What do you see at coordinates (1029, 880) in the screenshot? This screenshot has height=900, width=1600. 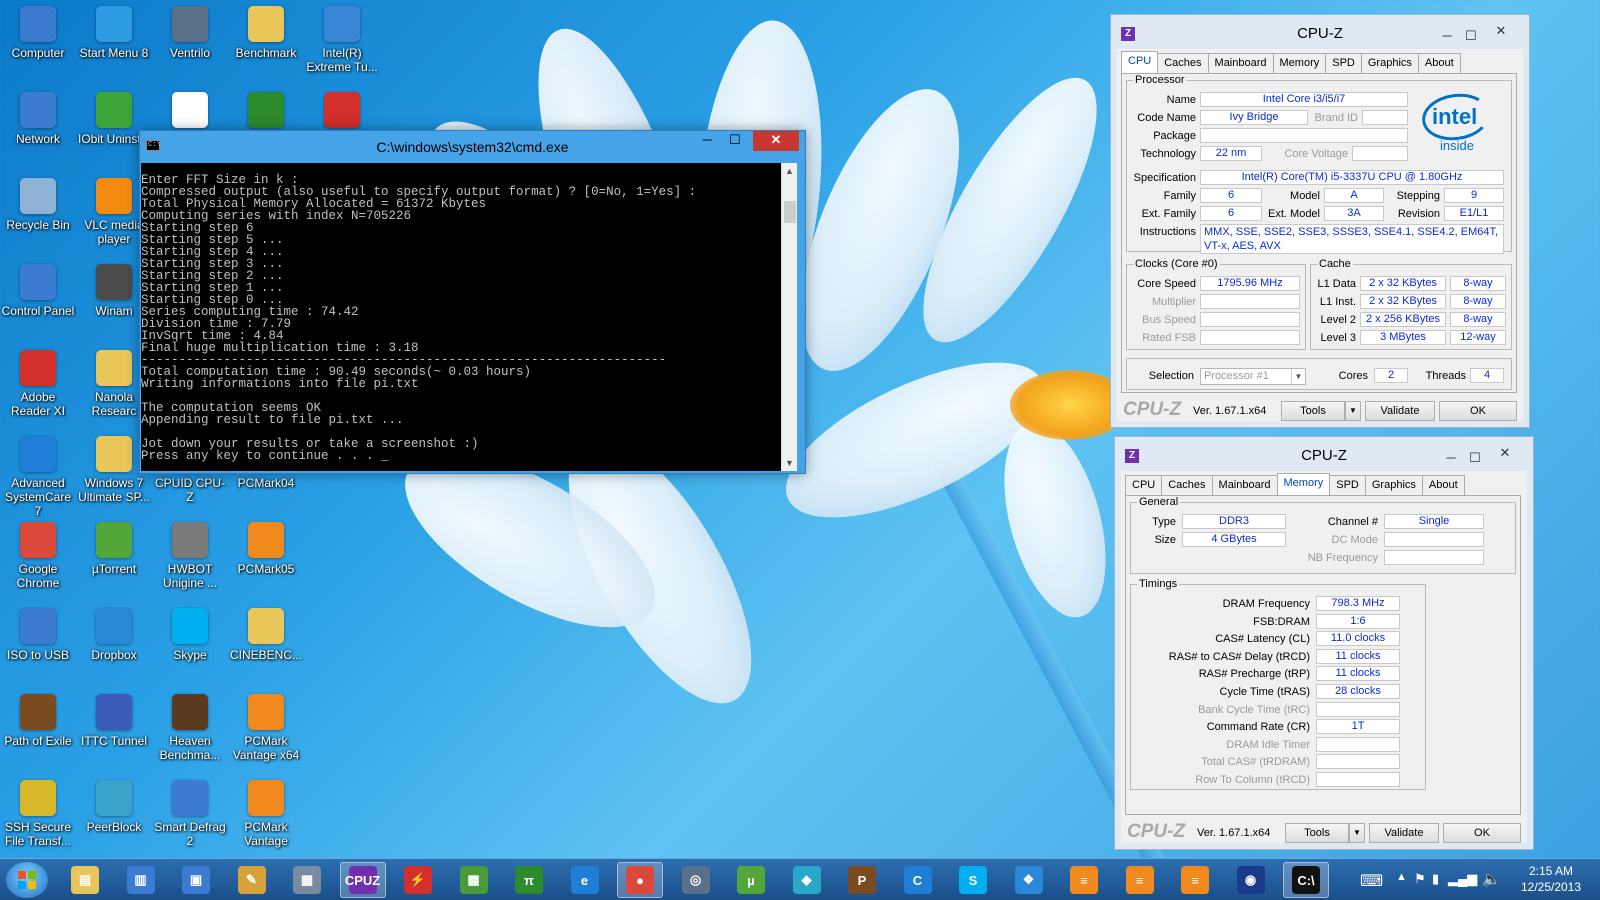 I see `taskbar-item: ❖` at bounding box center [1029, 880].